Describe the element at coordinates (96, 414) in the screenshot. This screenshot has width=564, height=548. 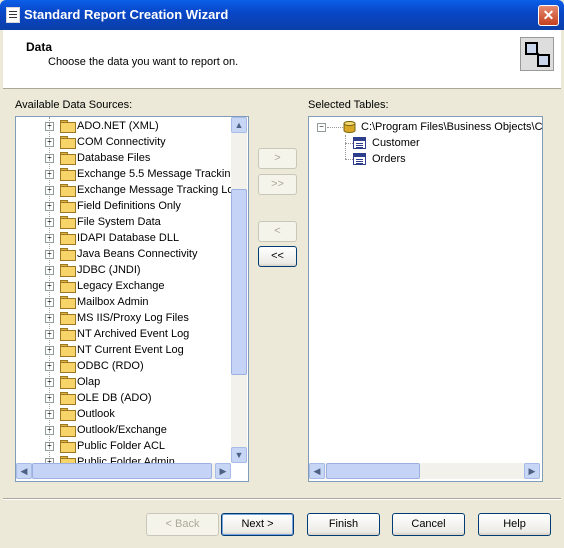
I see `list-item-label: Outlook` at that location.